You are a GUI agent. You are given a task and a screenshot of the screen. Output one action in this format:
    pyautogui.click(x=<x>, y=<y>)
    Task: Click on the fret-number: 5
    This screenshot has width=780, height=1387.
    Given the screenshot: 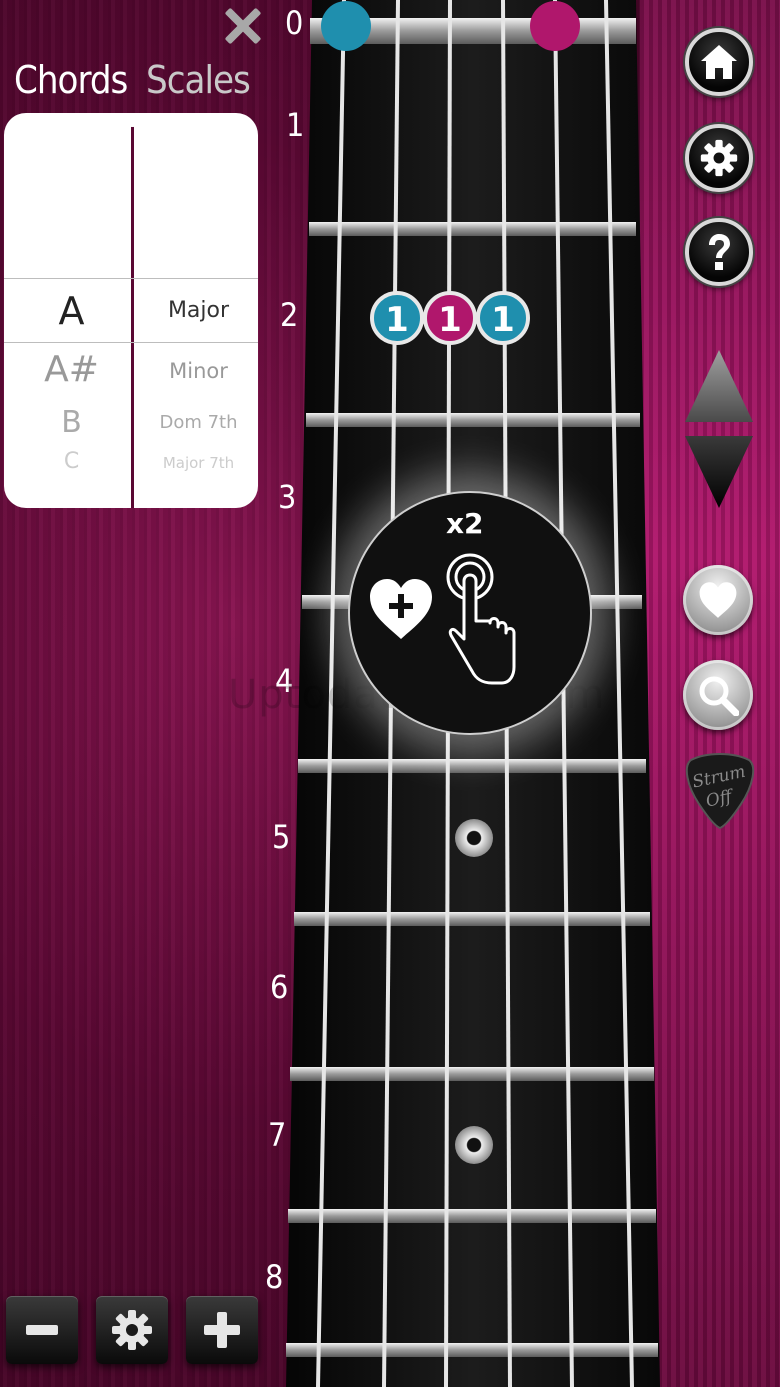 What is the action you would take?
    pyautogui.click(x=281, y=837)
    